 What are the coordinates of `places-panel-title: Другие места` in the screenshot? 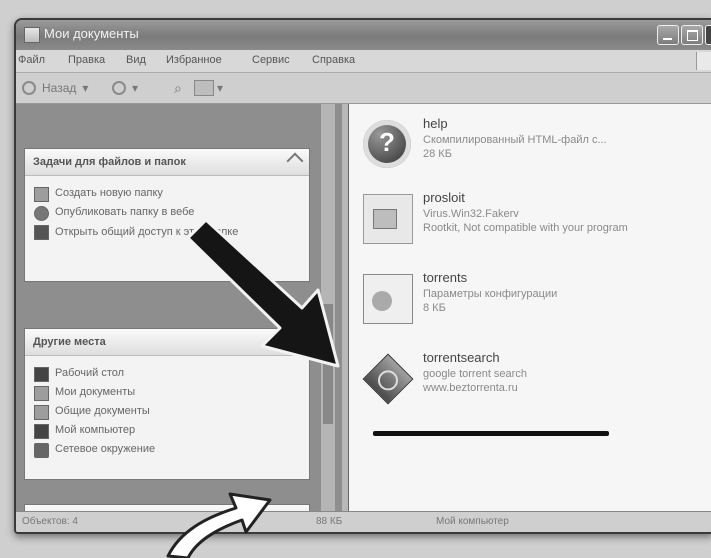 It's located at (69, 342).